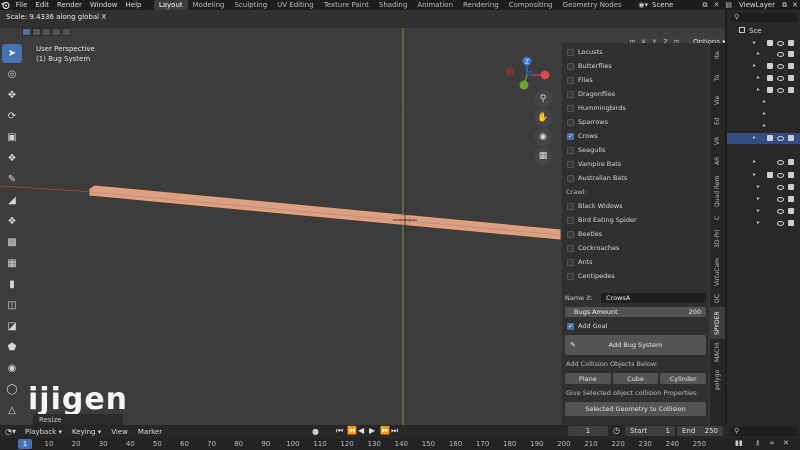  I want to click on keying-menu: Keying ▾, so click(86, 432).